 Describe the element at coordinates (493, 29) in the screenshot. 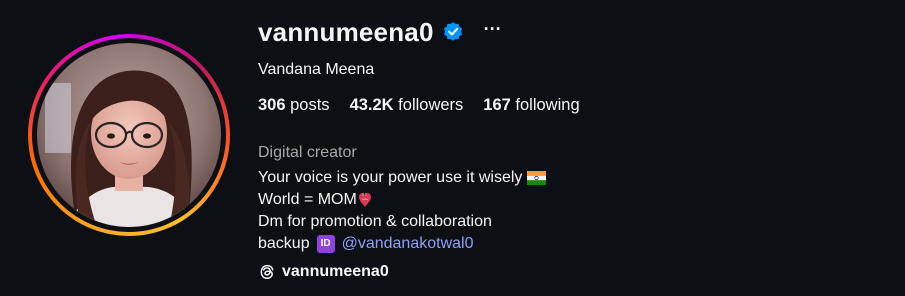

I see `more-options-icon: ···` at that location.